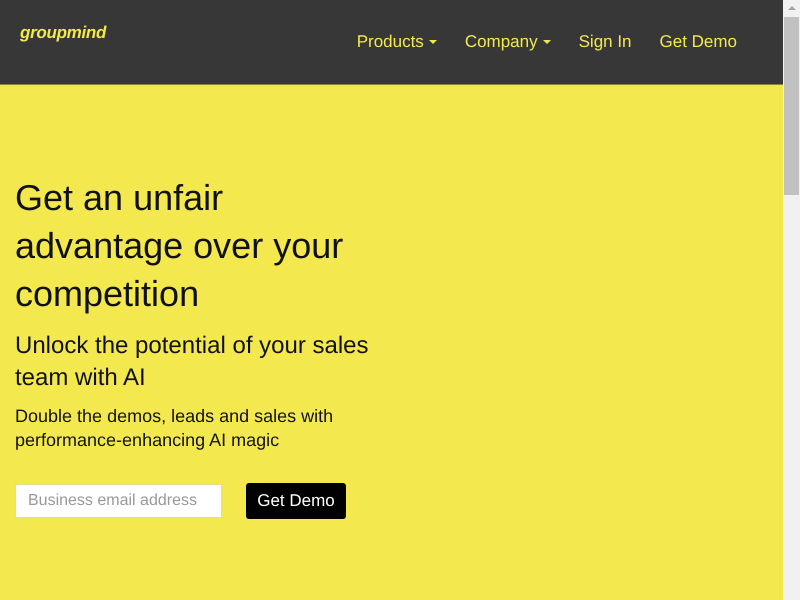 The image size is (800, 600). I want to click on nav-link: Products, so click(396, 42).